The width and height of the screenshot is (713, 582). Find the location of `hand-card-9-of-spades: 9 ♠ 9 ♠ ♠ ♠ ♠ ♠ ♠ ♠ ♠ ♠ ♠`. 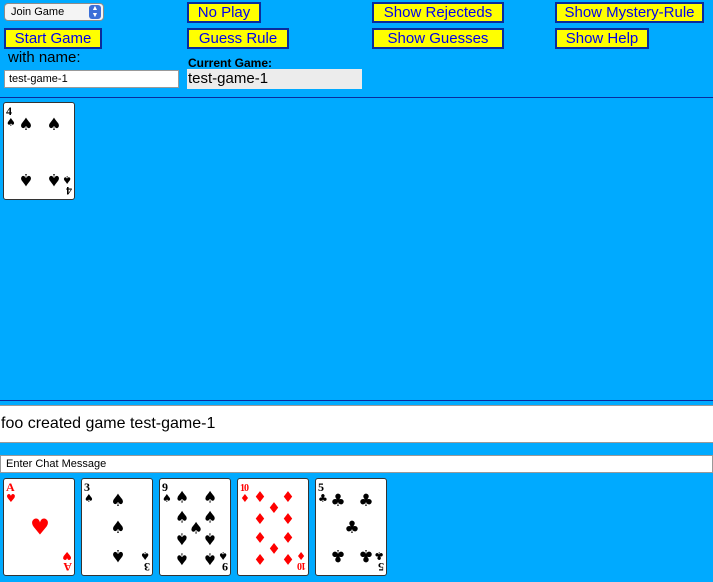

hand-card-9-of-spades: 9 ♠ 9 ♠ ♠ ♠ ♠ ♠ ♠ ♠ ♠ ♠ ♠ is located at coordinates (195, 527).